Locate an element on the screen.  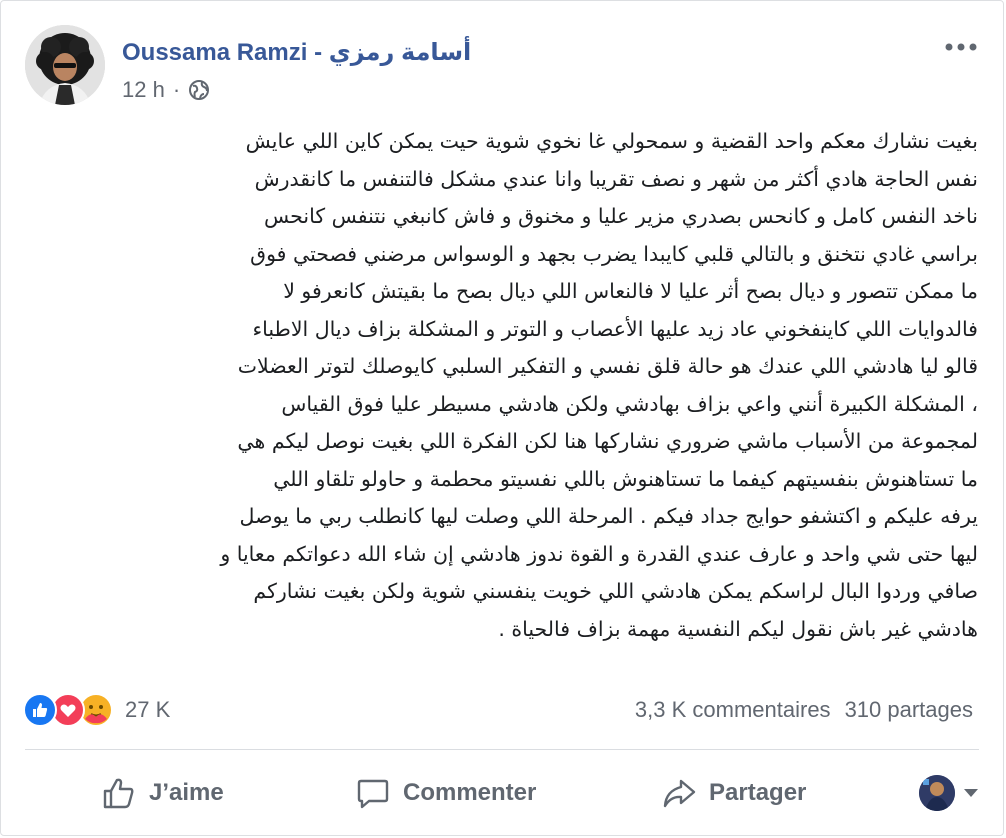
more-options-icon is located at coordinates (961, 47).